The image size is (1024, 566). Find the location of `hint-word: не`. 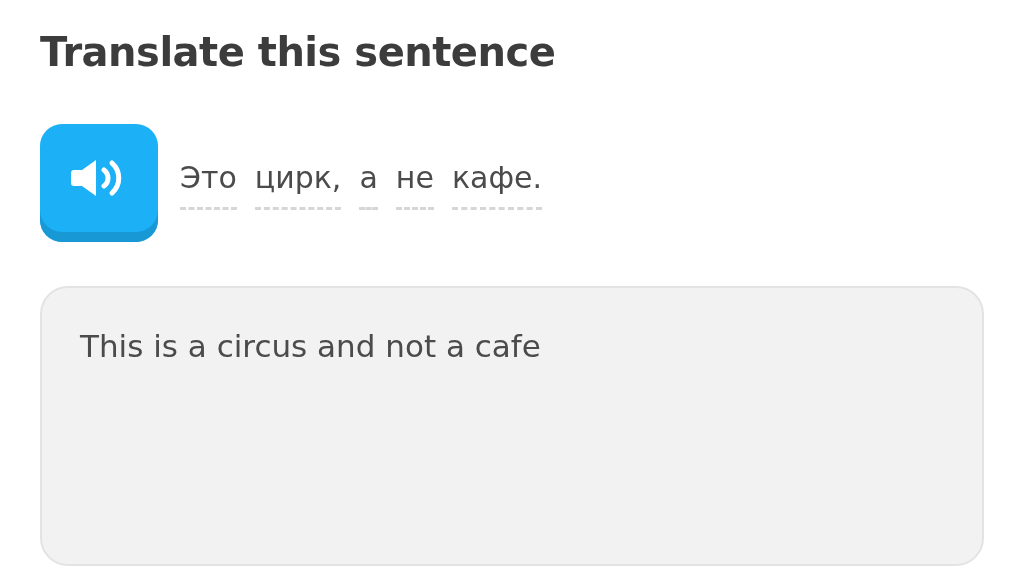

hint-word: не is located at coordinates (414, 185).